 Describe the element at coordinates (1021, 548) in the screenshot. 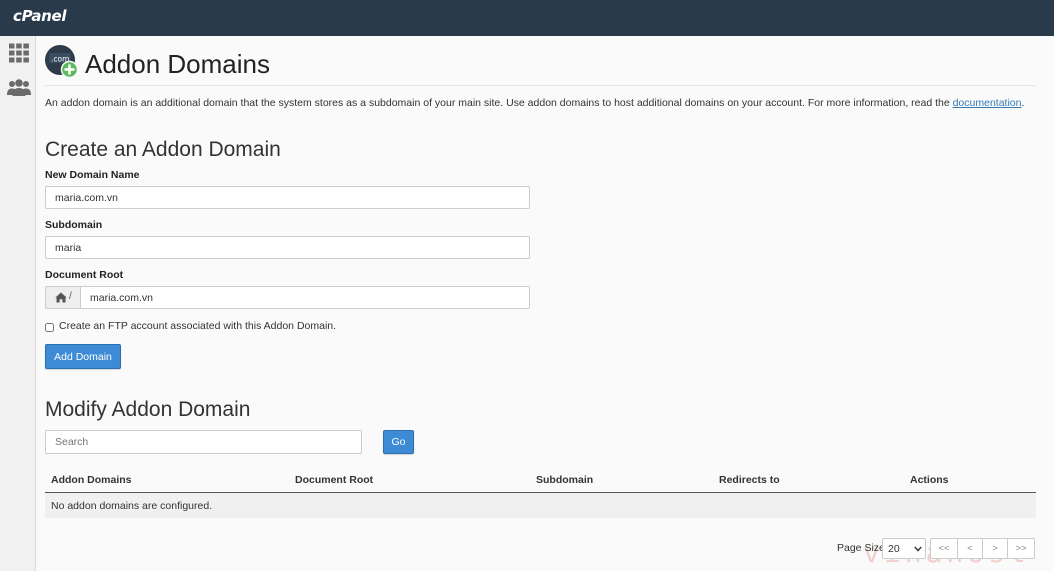

I see `last-page-button: >>` at that location.